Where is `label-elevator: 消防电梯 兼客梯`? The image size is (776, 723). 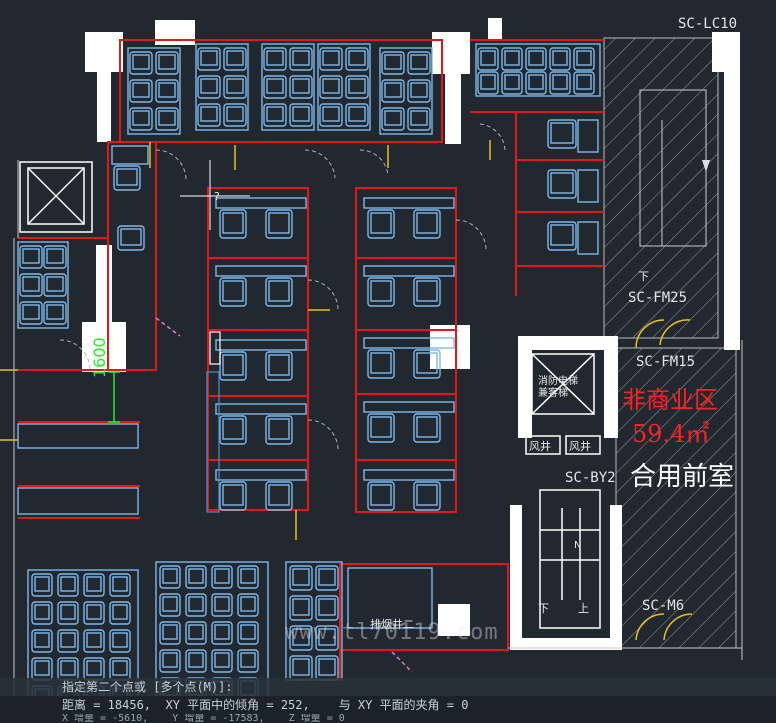
label-elevator: 消防电梯 兼客梯 is located at coordinates (558, 387).